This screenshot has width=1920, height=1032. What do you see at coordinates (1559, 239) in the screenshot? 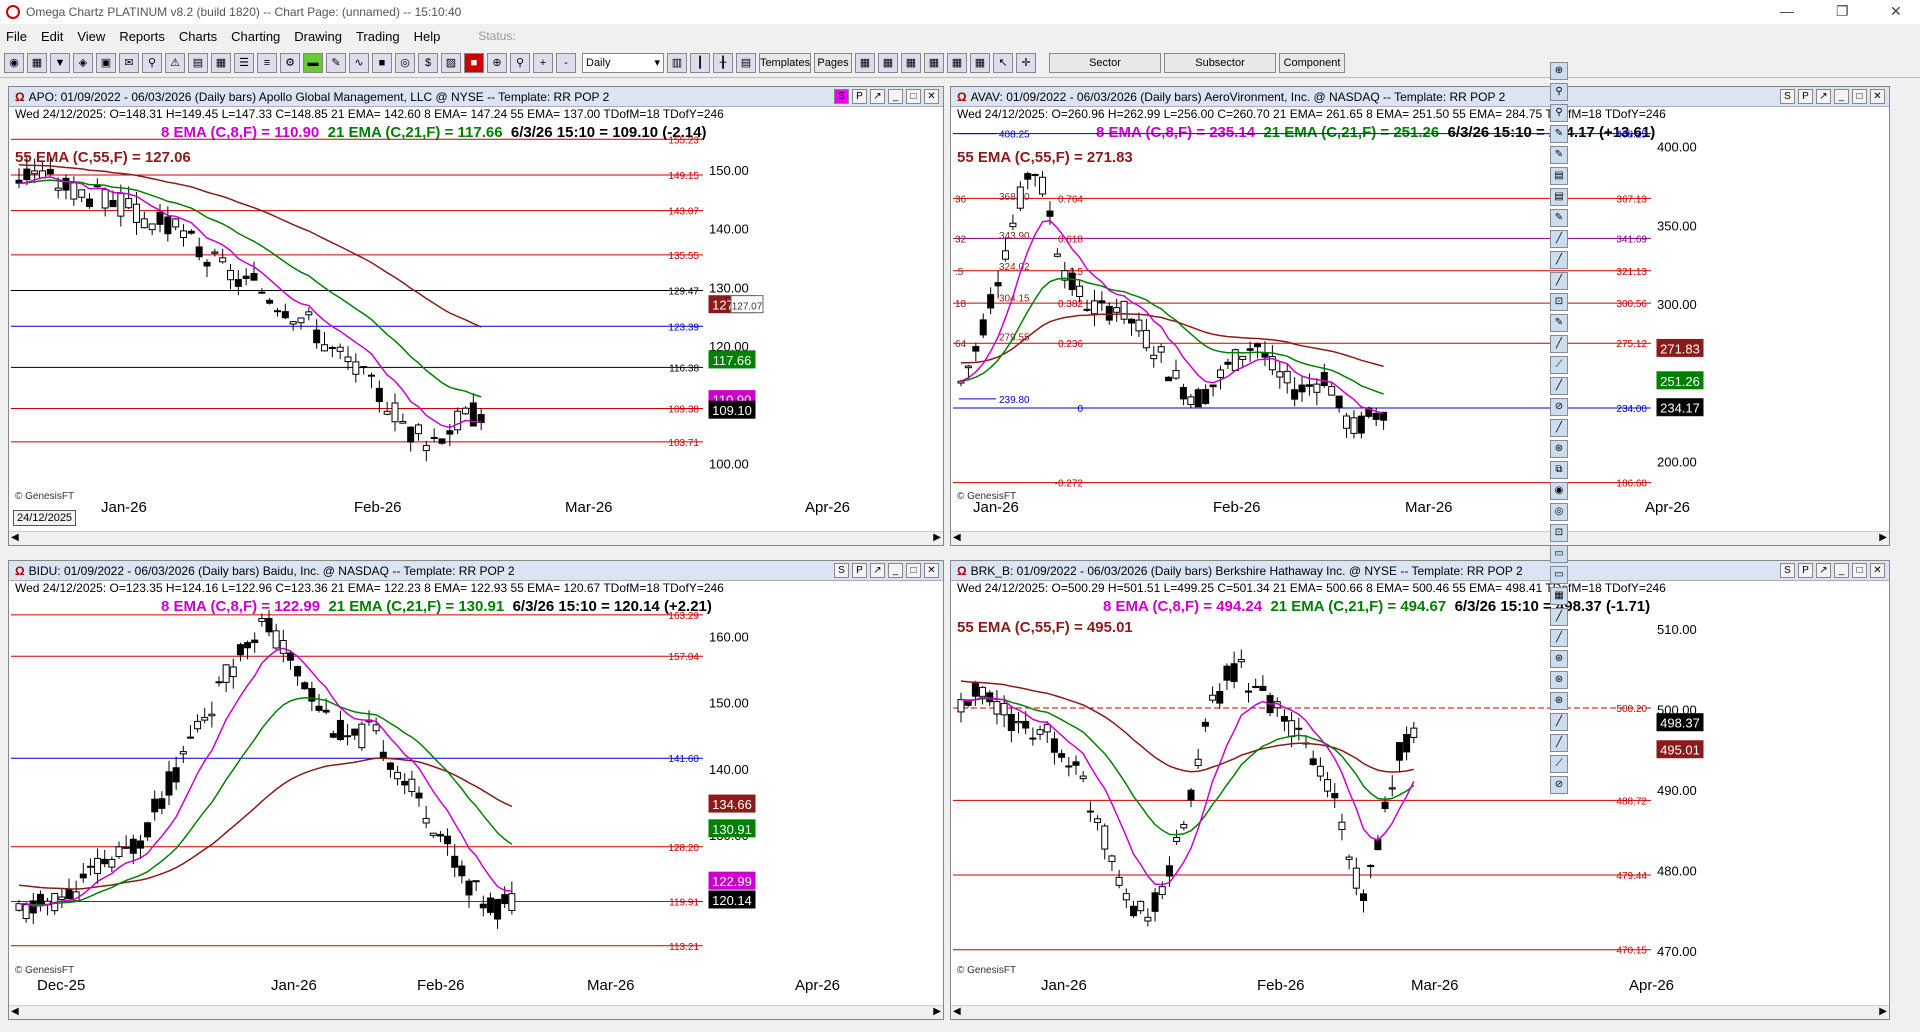
I see `draw-tool-9-icon: ╱` at bounding box center [1559, 239].